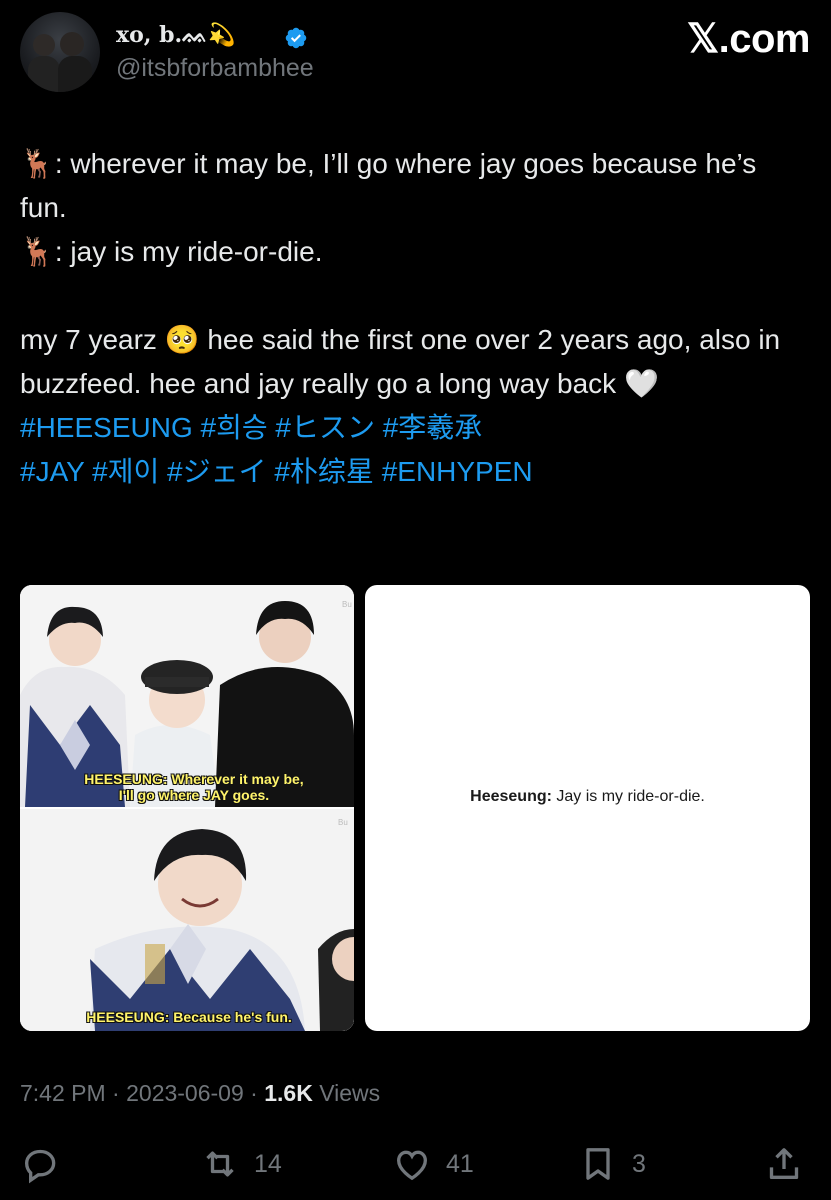 The width and height of the screenshot is (831, 1200). I want to click on caption-line: I'll go where JAY goes., so click(194, 795).